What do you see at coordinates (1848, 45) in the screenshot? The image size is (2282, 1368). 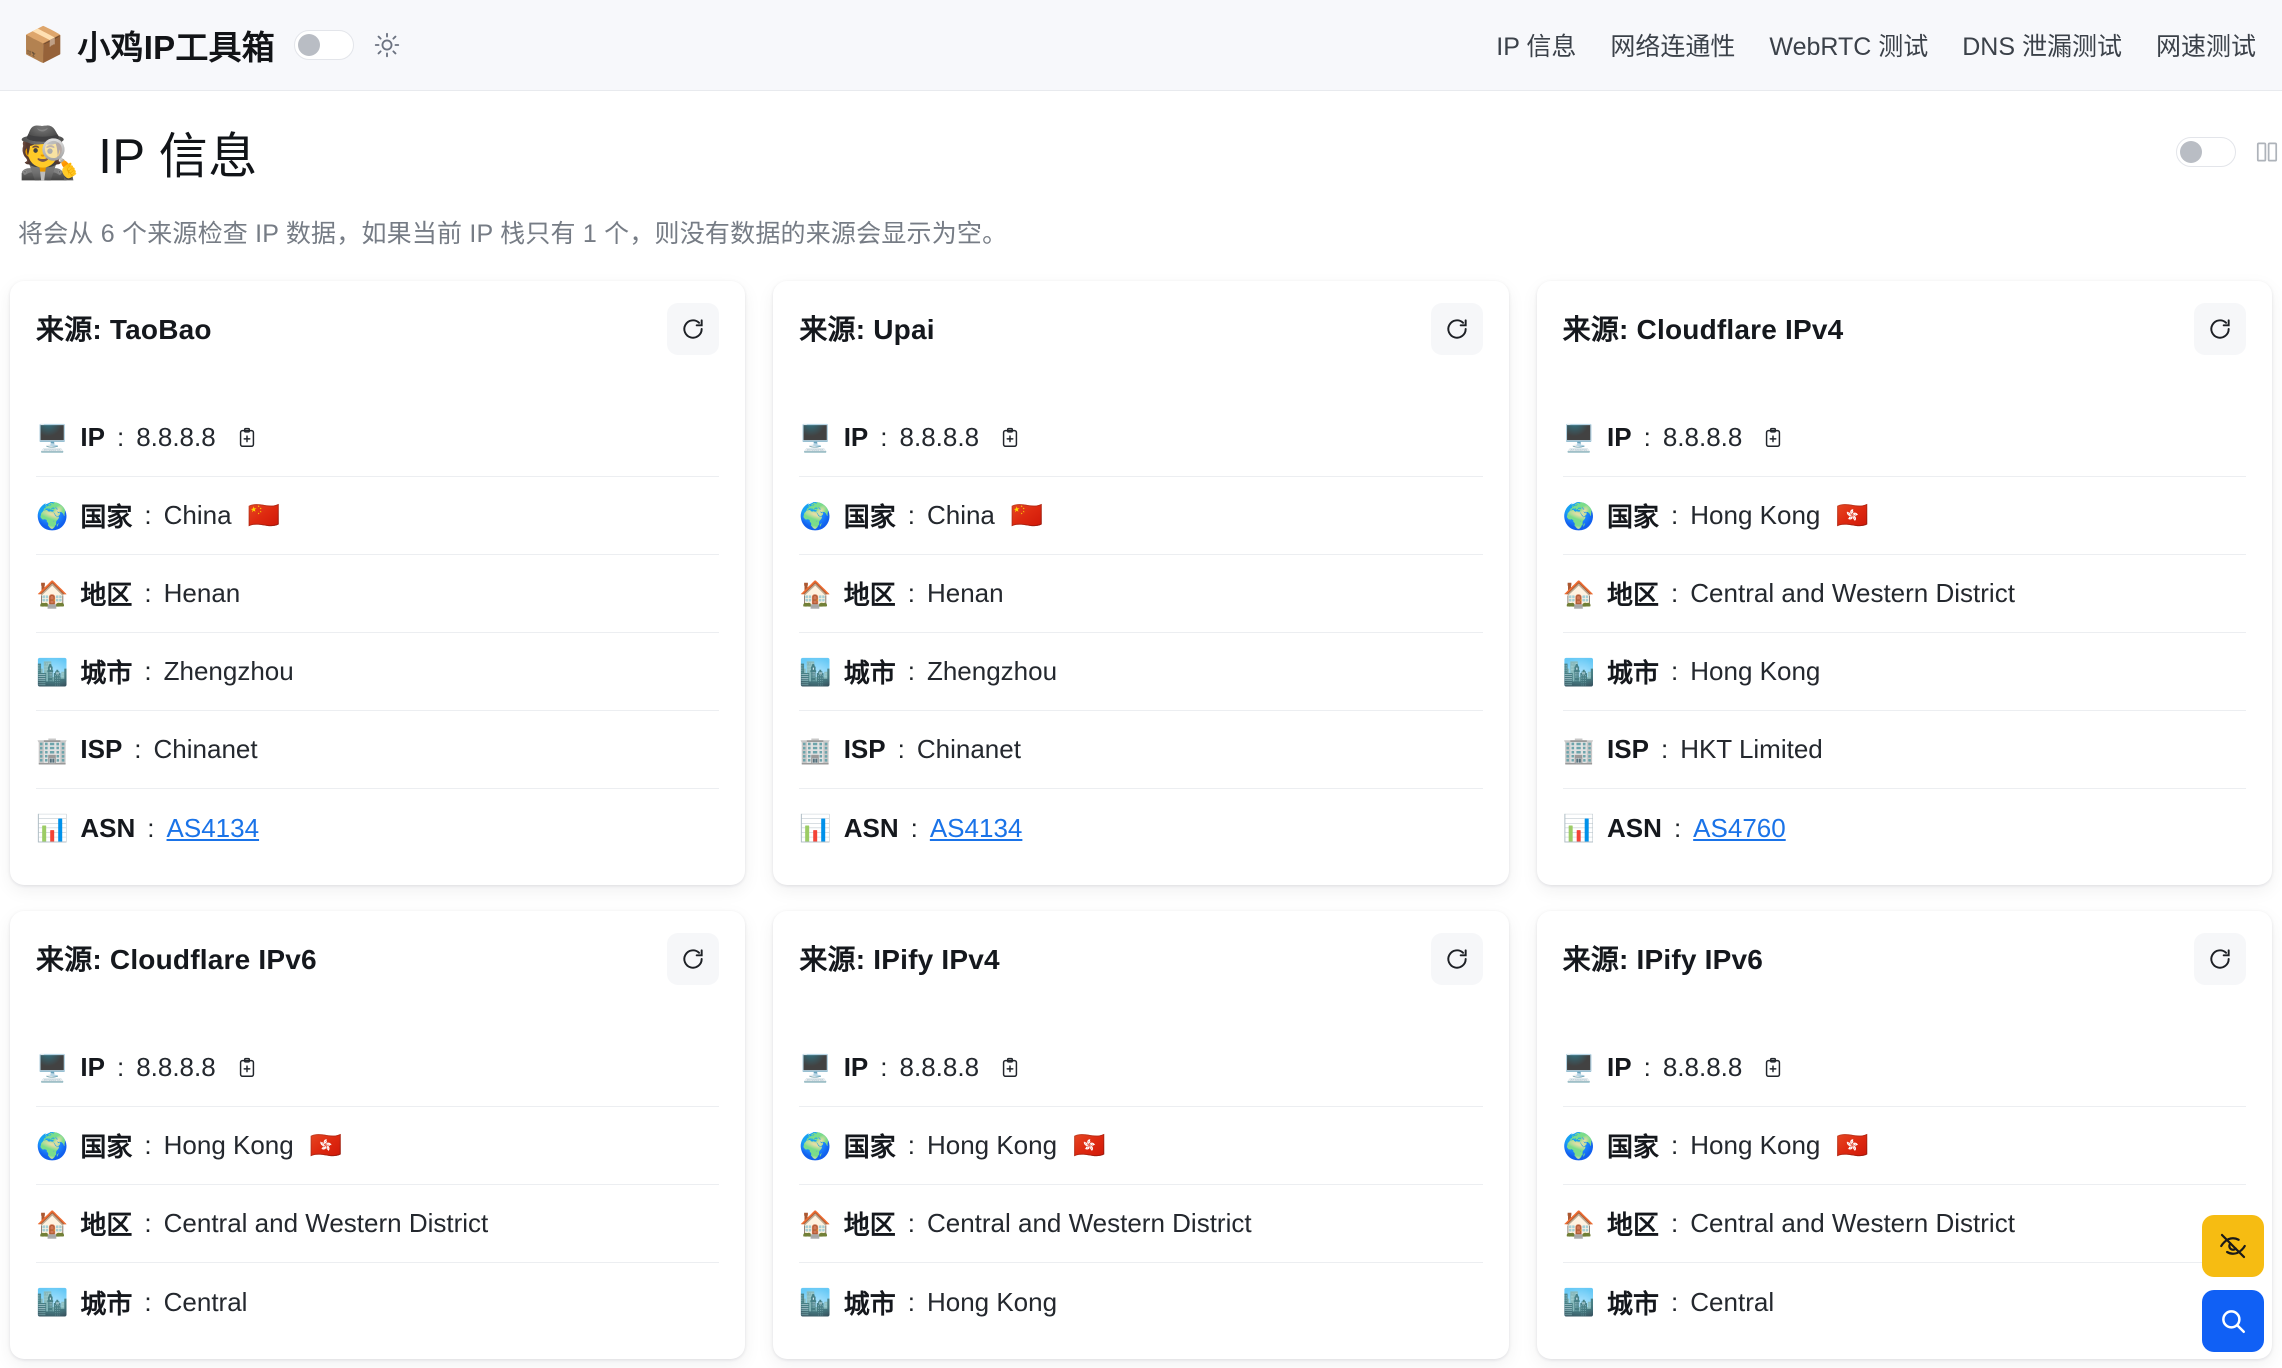 I see `nav-link-webrtc-test: WebRTC 测试` at bounding box center [1848, 45].